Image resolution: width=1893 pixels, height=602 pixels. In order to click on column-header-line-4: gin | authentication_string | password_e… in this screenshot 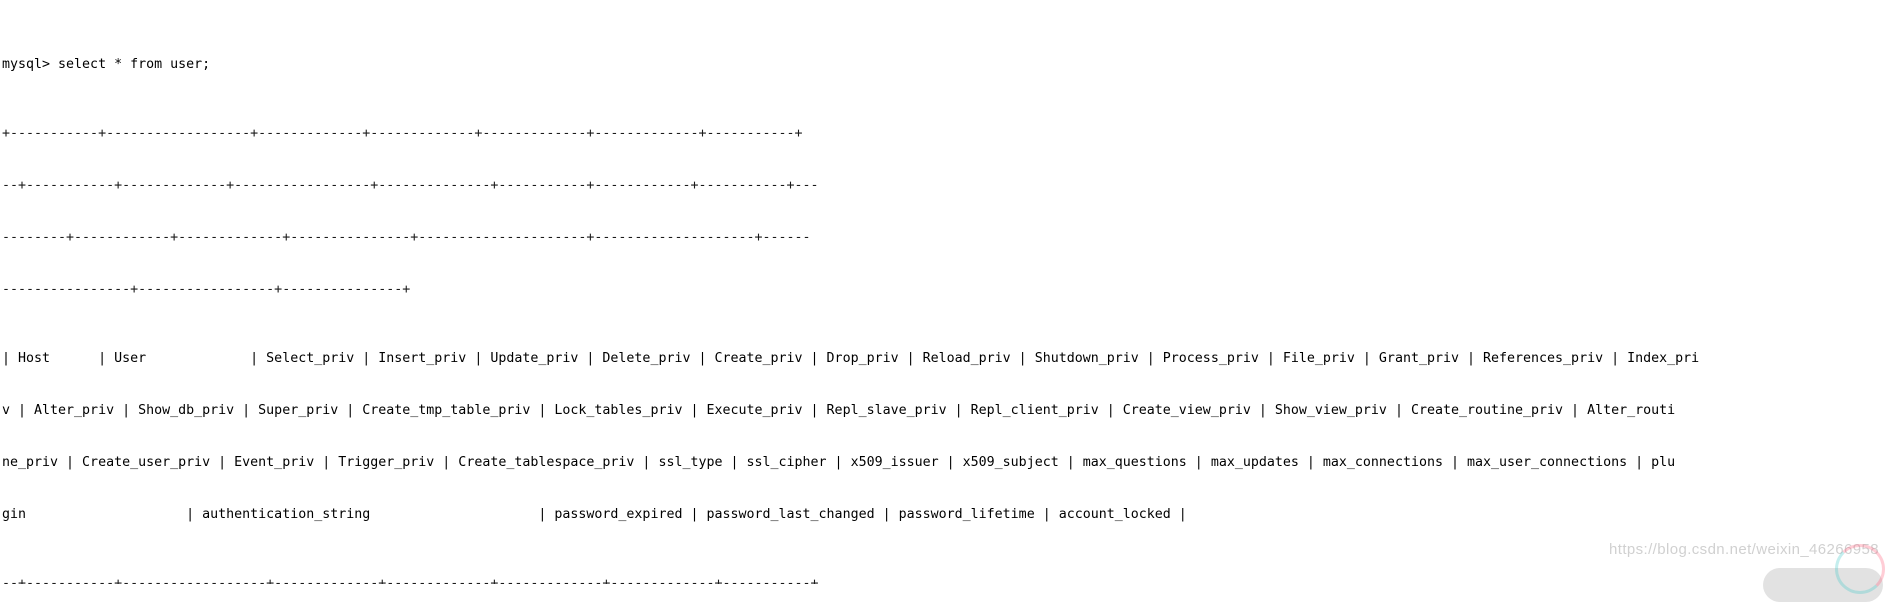, I will do `click(594, 514)`.